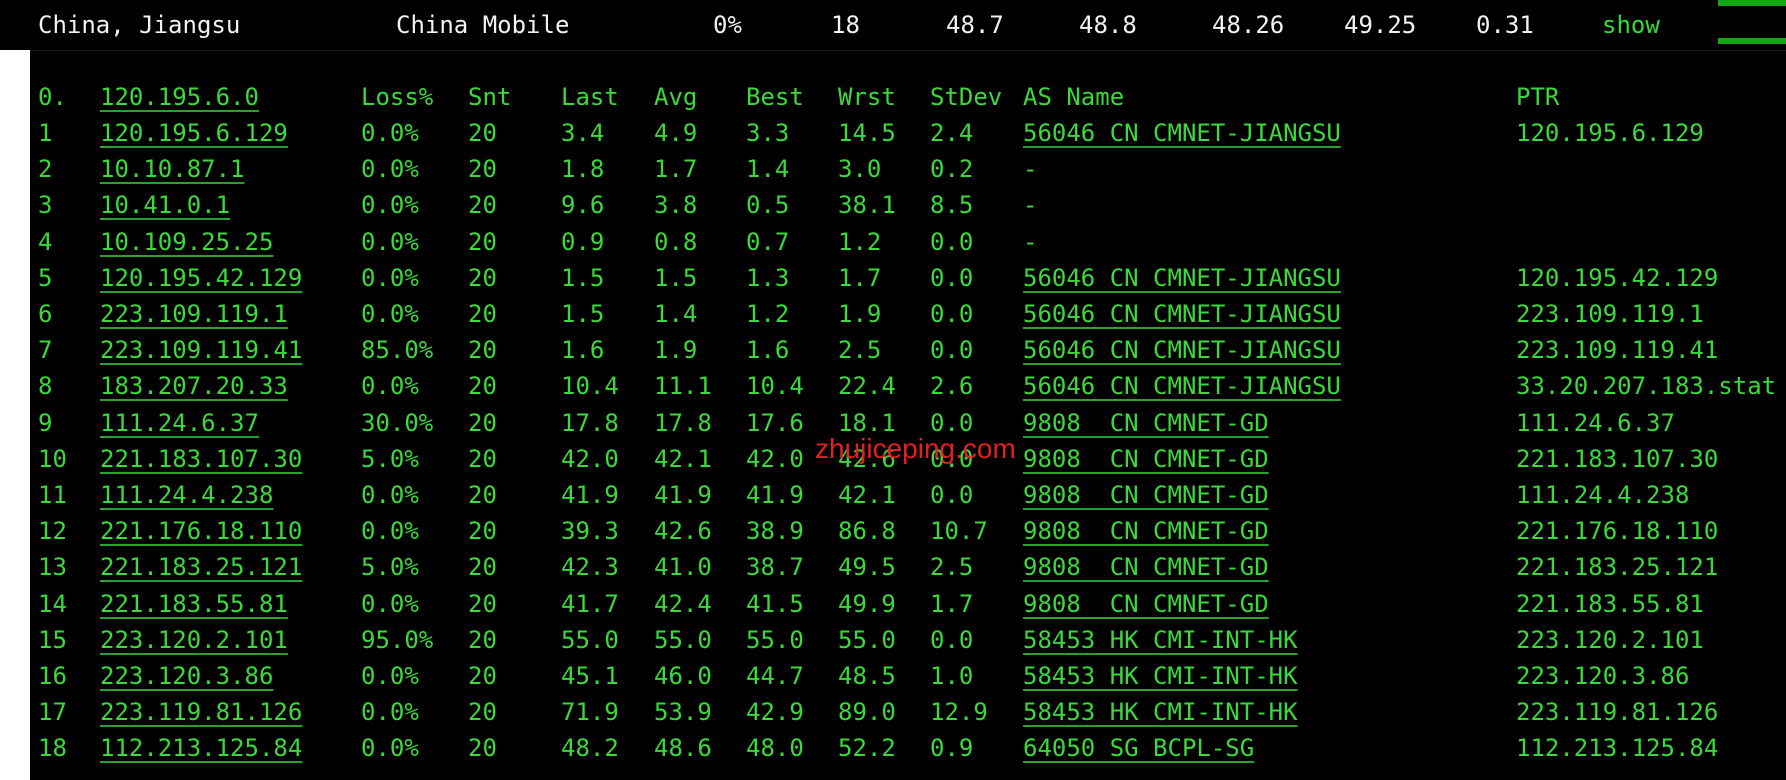 Image resolution: width=1786 pixels, height=780 pixels. What do you see at coordinates (867, 133) in the screenshot?
I see `hop-wrst: 14.5` at bounding box center [867, 133].